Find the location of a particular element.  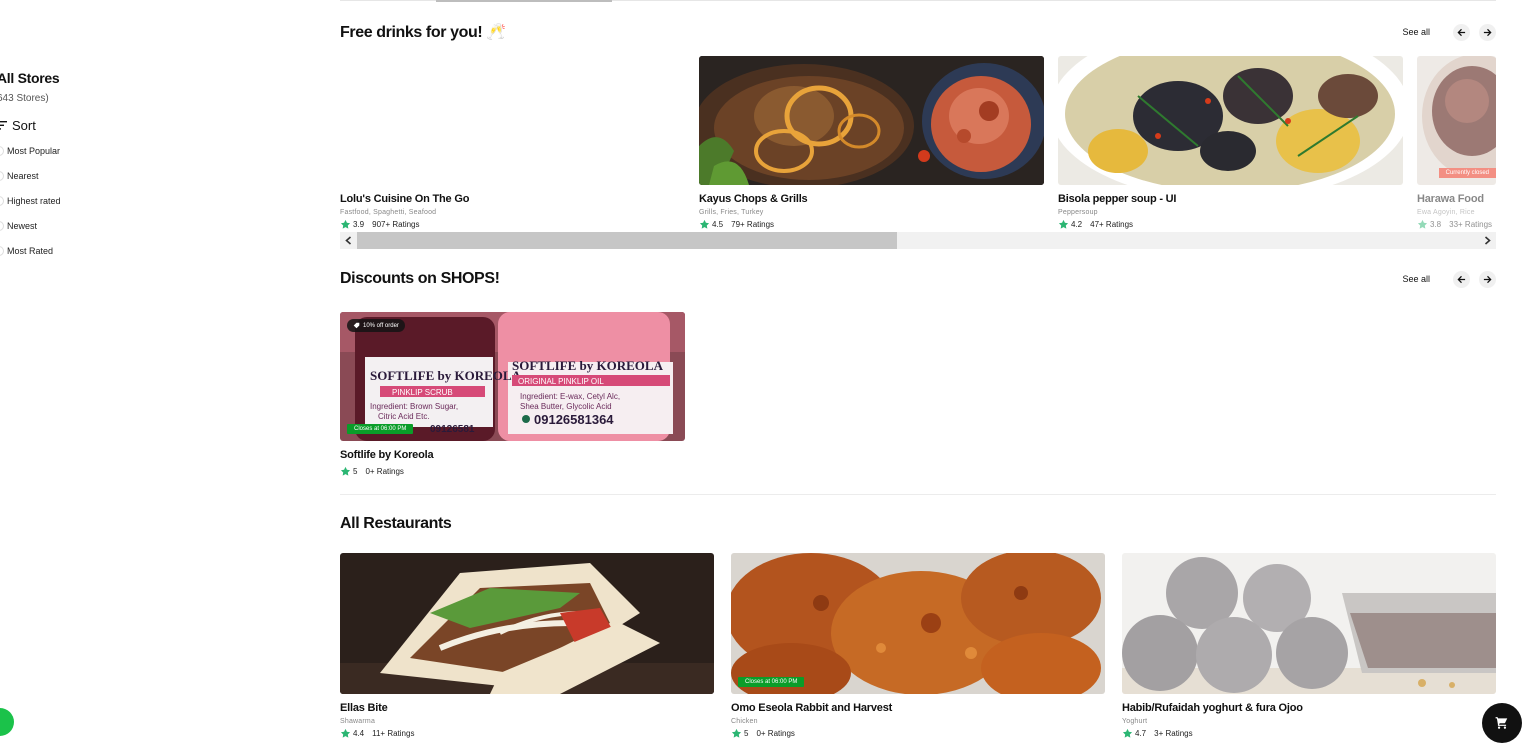

product-label-1-title: SOFTLIFE by KOREOLA is located at coordinates (446, 375).